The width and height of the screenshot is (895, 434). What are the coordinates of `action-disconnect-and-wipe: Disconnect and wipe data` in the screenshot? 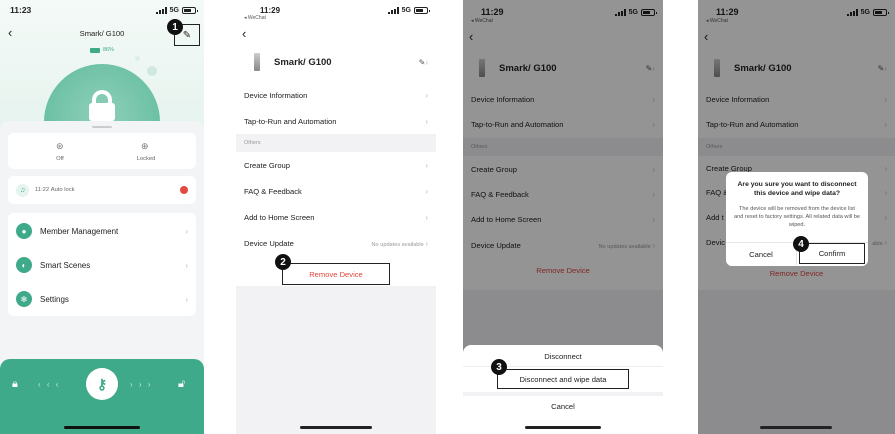 It's located at (563, 379).